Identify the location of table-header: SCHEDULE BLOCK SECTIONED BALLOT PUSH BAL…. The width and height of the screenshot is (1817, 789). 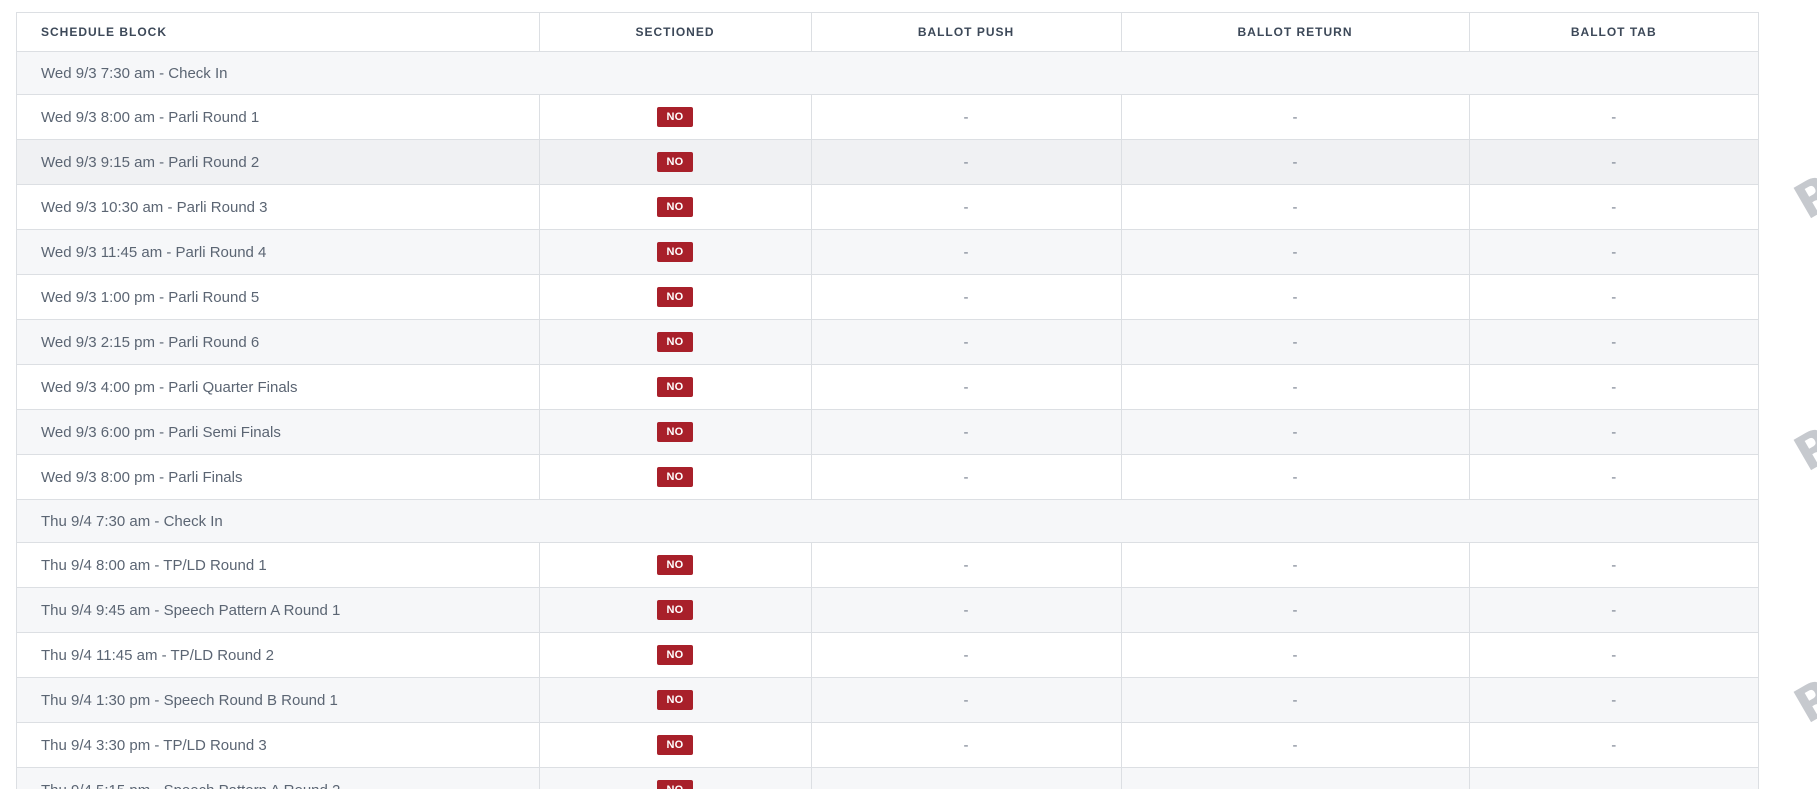
(887, 32).